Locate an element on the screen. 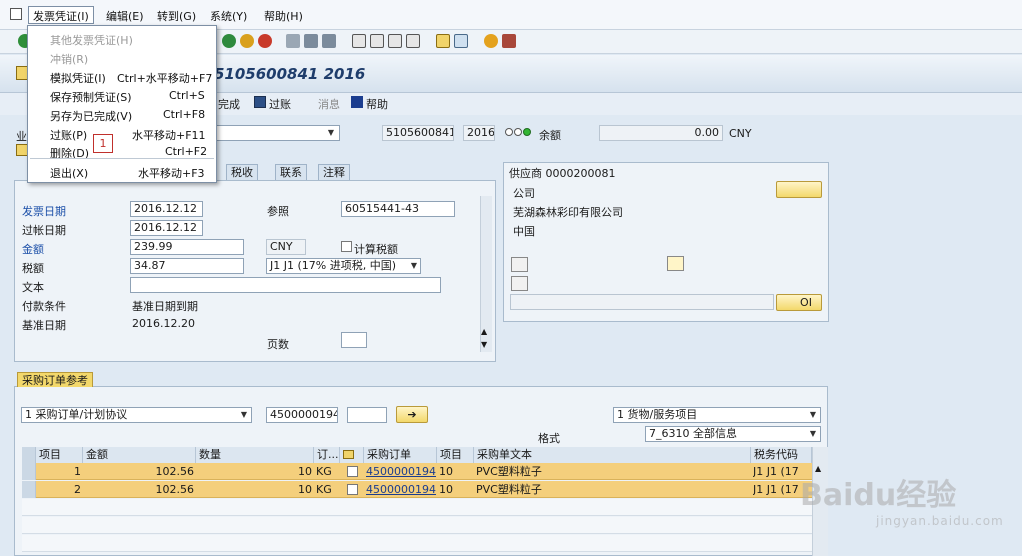  amount-field: 239.99 is located at coordinates (187, 247).